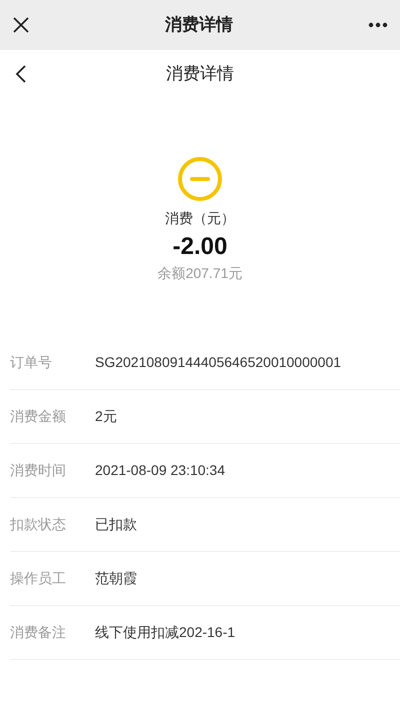 This screenshot has width=400, height=725. I want to click on field-value: 范朝霞, so click(116, 578).